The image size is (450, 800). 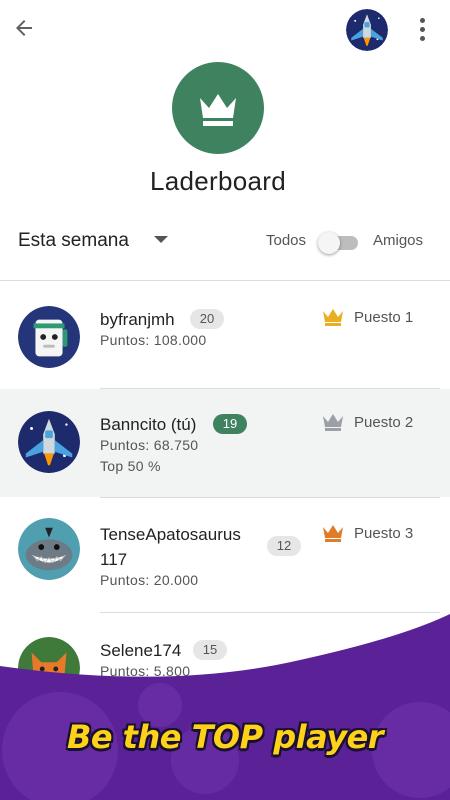 I want to click on leaderboard-row: byfranjmh 20 Puntos: 108.000 Puesto 1, so click(x=225, y=335).